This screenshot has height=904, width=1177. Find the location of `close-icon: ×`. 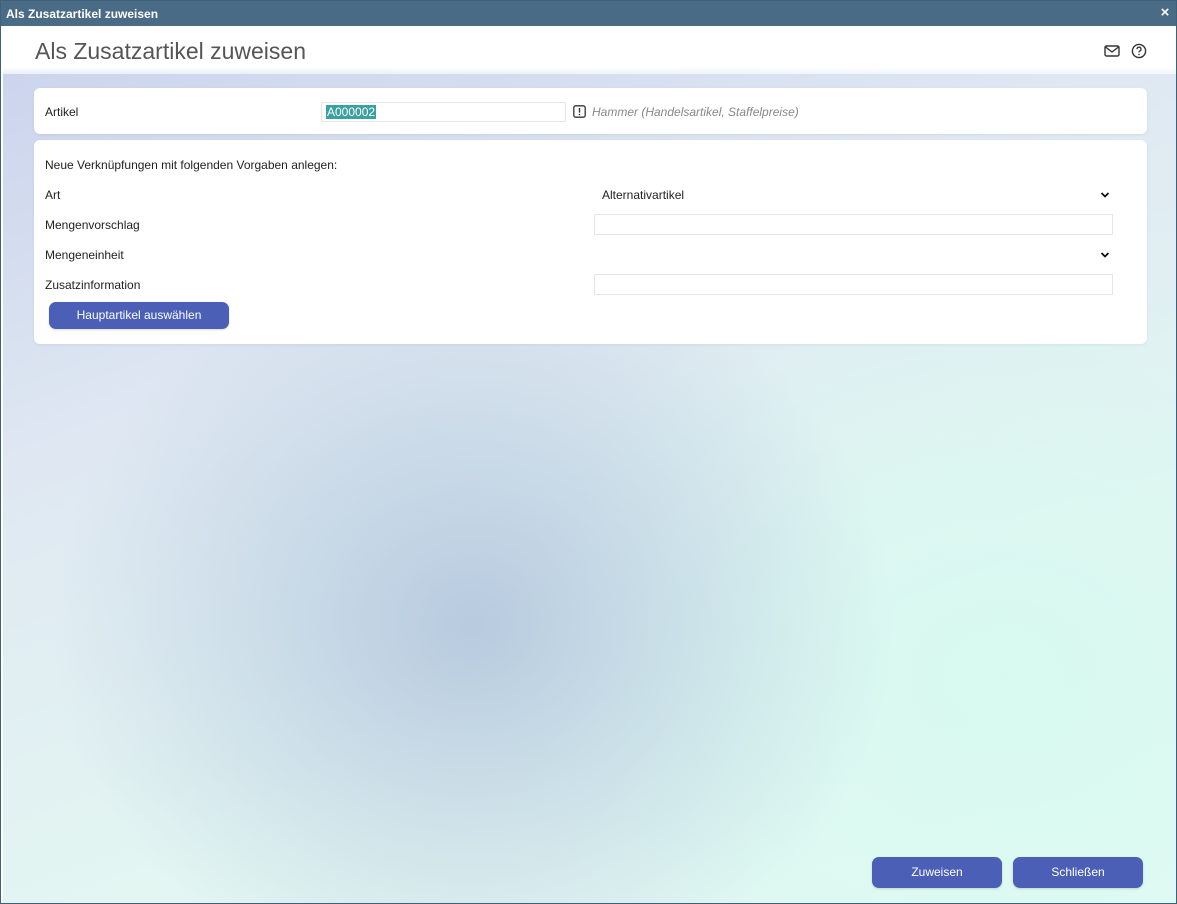

close-icon: × is located at coordinates (1165, 13).